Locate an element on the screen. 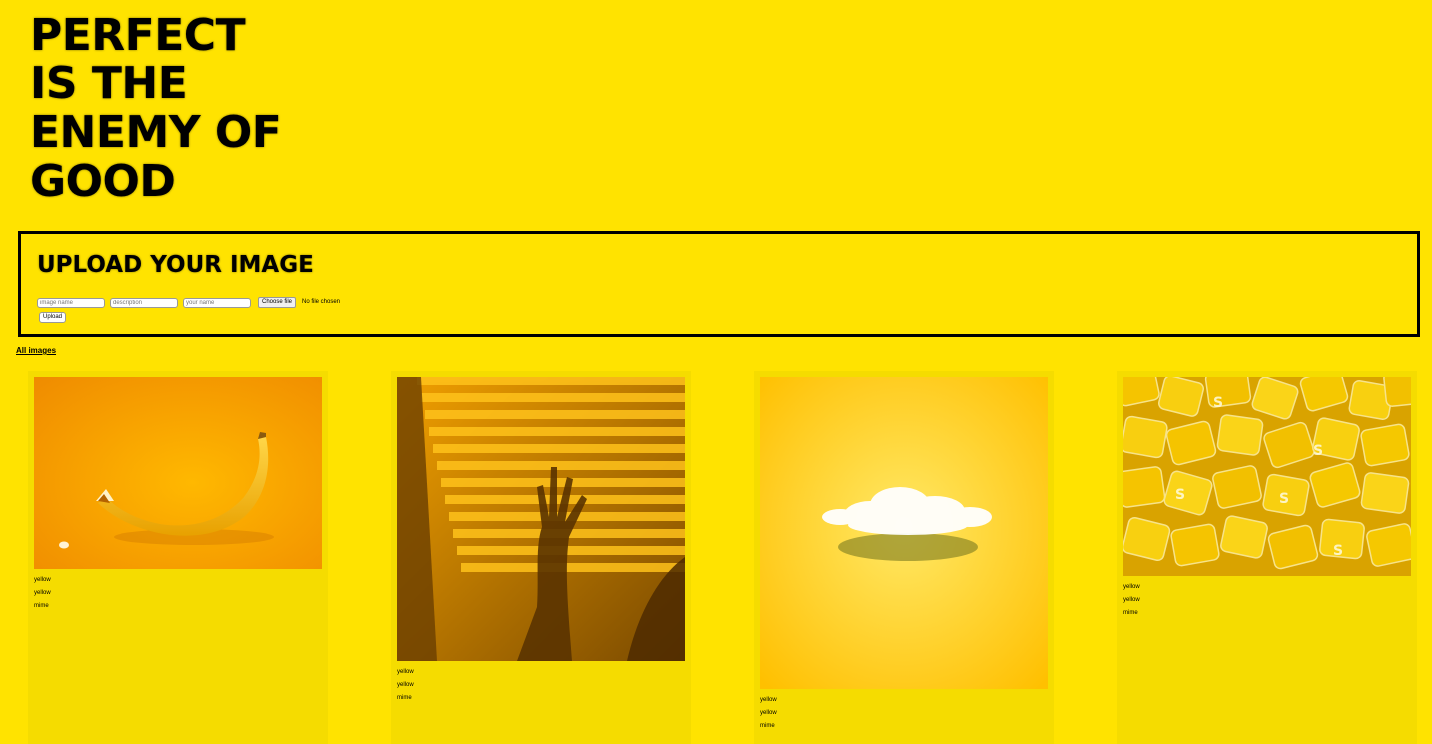 This screenshot has height=744, width=1432. image-name-input is located at coordinates (71, 303).